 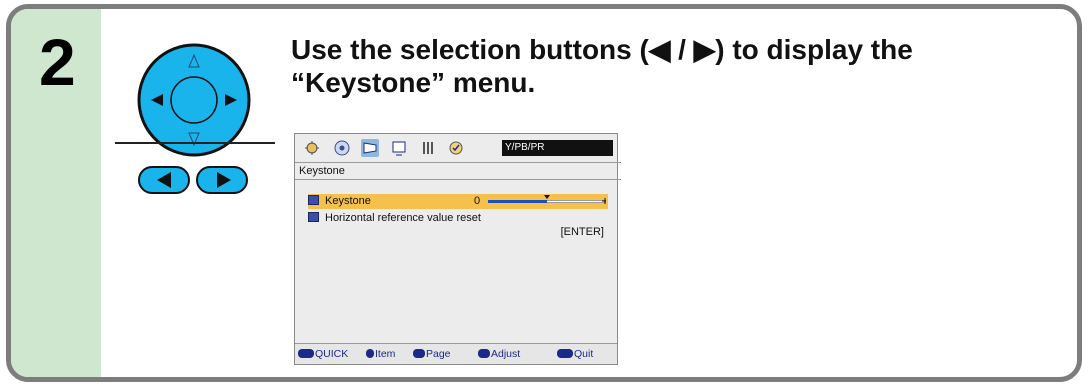 I want to click on keystone-row: Keystone 0, so click(x=458, y=201).